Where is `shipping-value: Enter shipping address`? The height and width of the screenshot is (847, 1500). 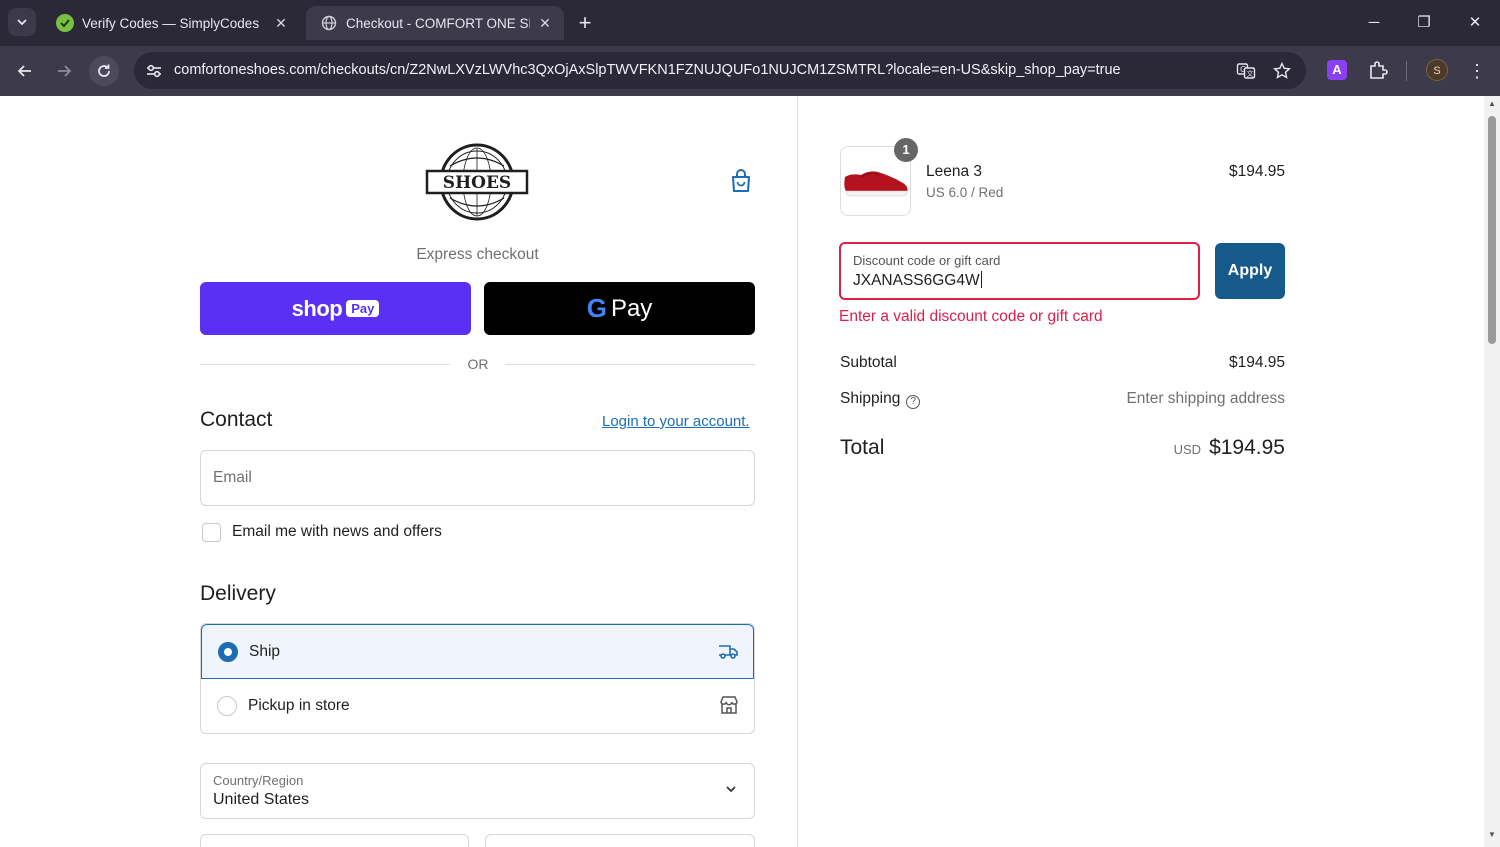 shipping-value: Enter shipping address is located at coordinates (1205, 398).